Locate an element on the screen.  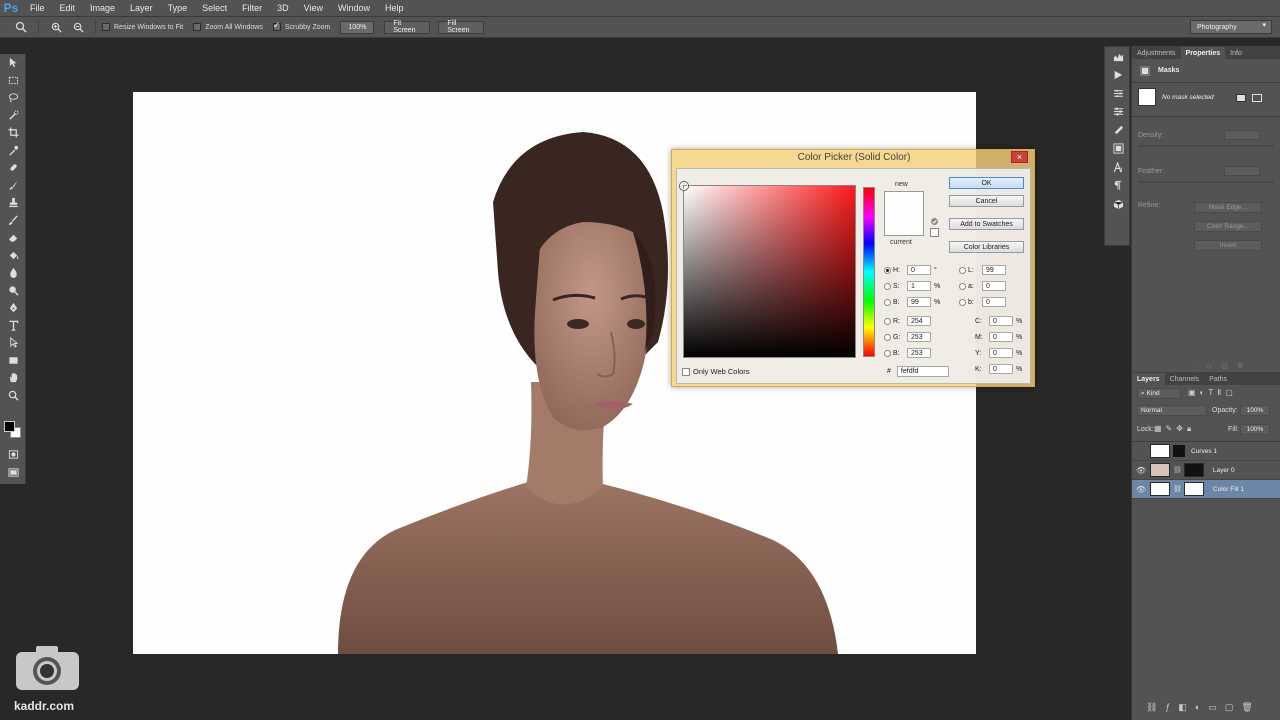
adjustments-icon is located at coordinates (1118, 93).